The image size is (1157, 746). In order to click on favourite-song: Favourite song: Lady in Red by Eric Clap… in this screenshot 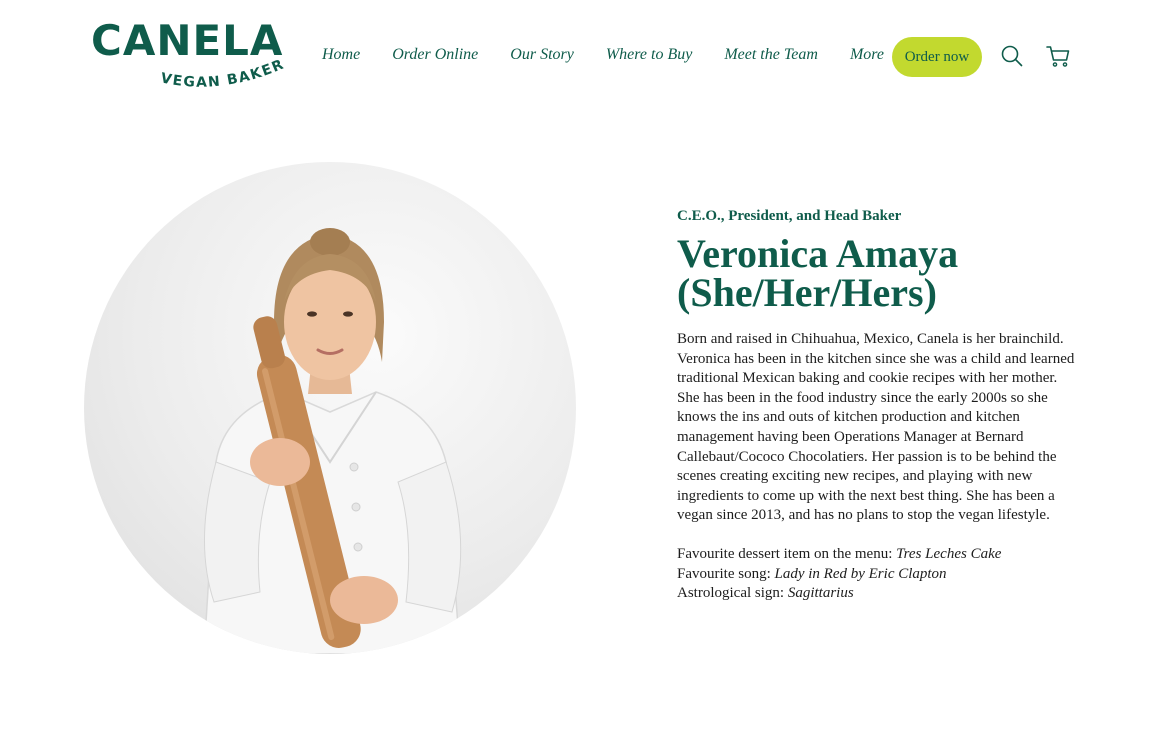, I will do `click(877, 575)`.